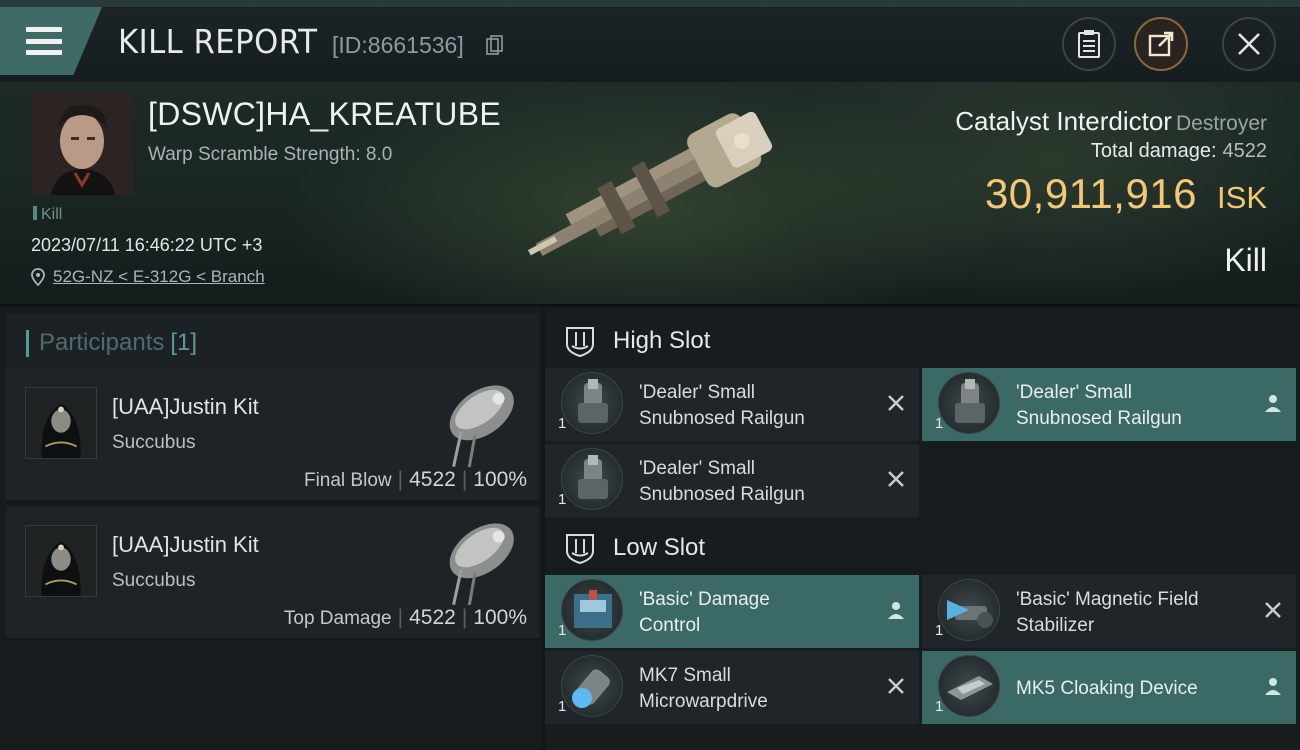 The width and height of the screenshot is (1300, 750). I want to click on location-link: 52G-NZ < E-312G < Branch, so click(159, 277).